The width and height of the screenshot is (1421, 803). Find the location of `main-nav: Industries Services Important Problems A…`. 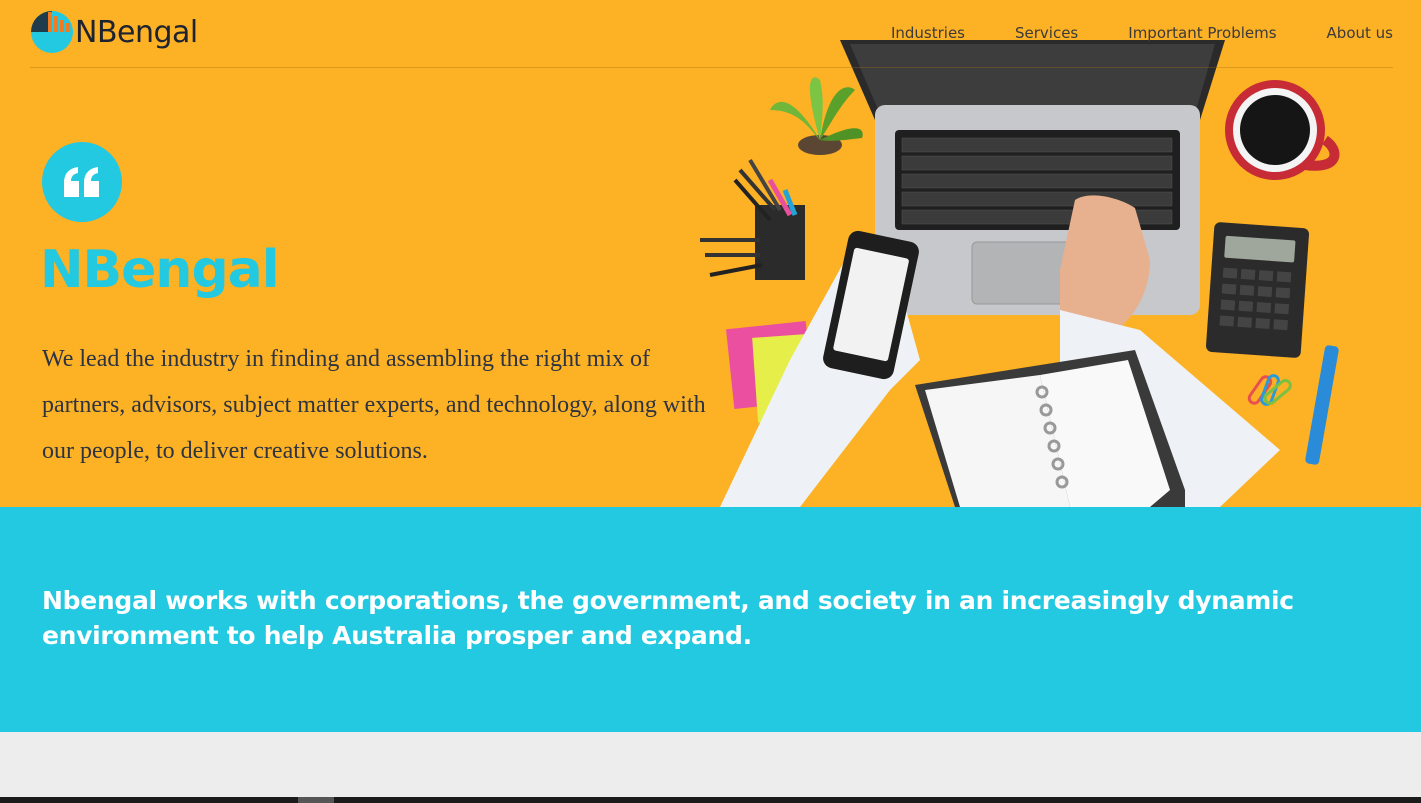

main-nav: Industries Services Important Problems A… is located at coordinates (1142, 33).